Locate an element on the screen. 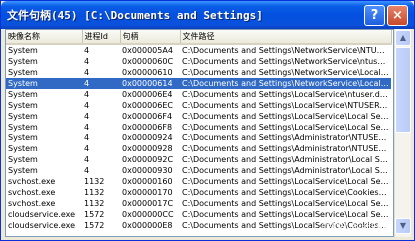 The height and width of the screenshot is (241, 415). cell-handle: 0x0000017C is located at coordinates (148, 204).